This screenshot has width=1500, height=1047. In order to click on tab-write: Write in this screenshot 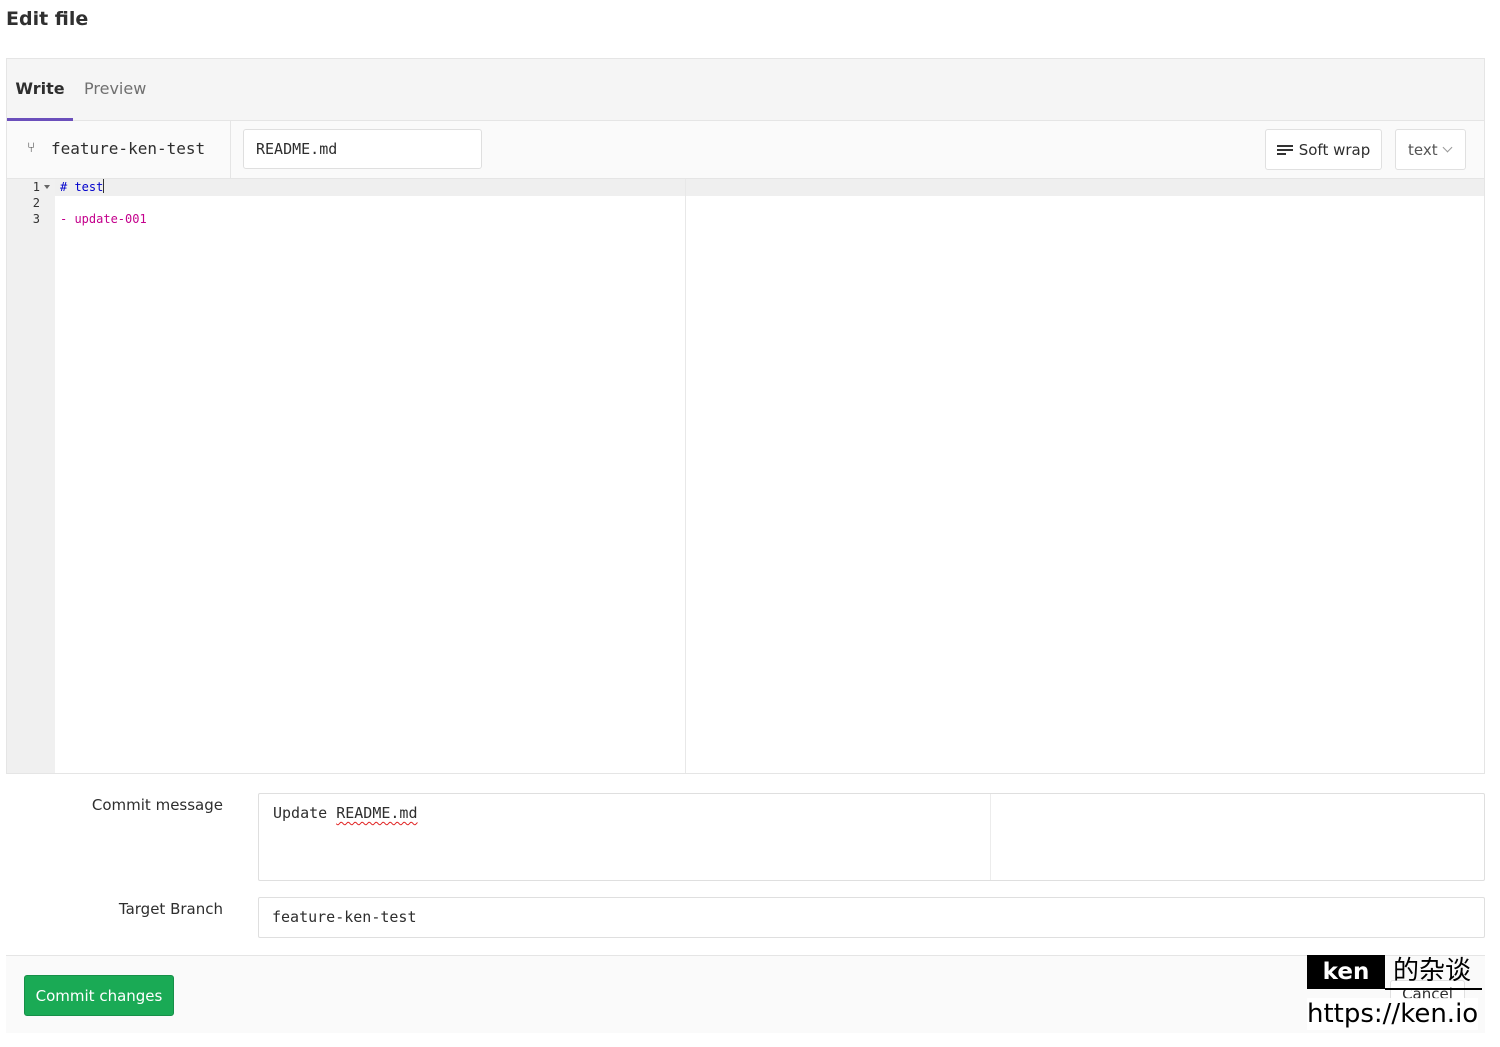, I will do `click(40, 90)`.